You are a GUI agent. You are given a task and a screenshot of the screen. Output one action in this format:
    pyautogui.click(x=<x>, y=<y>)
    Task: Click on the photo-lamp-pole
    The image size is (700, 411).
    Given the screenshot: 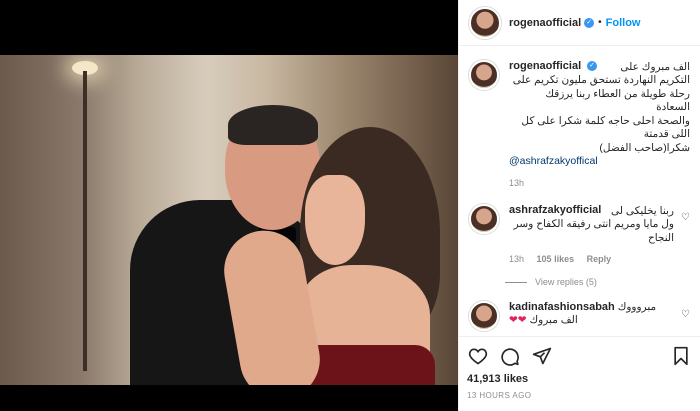 What is the action you would take?
    pyautogui.click(x=85, y=221)
    